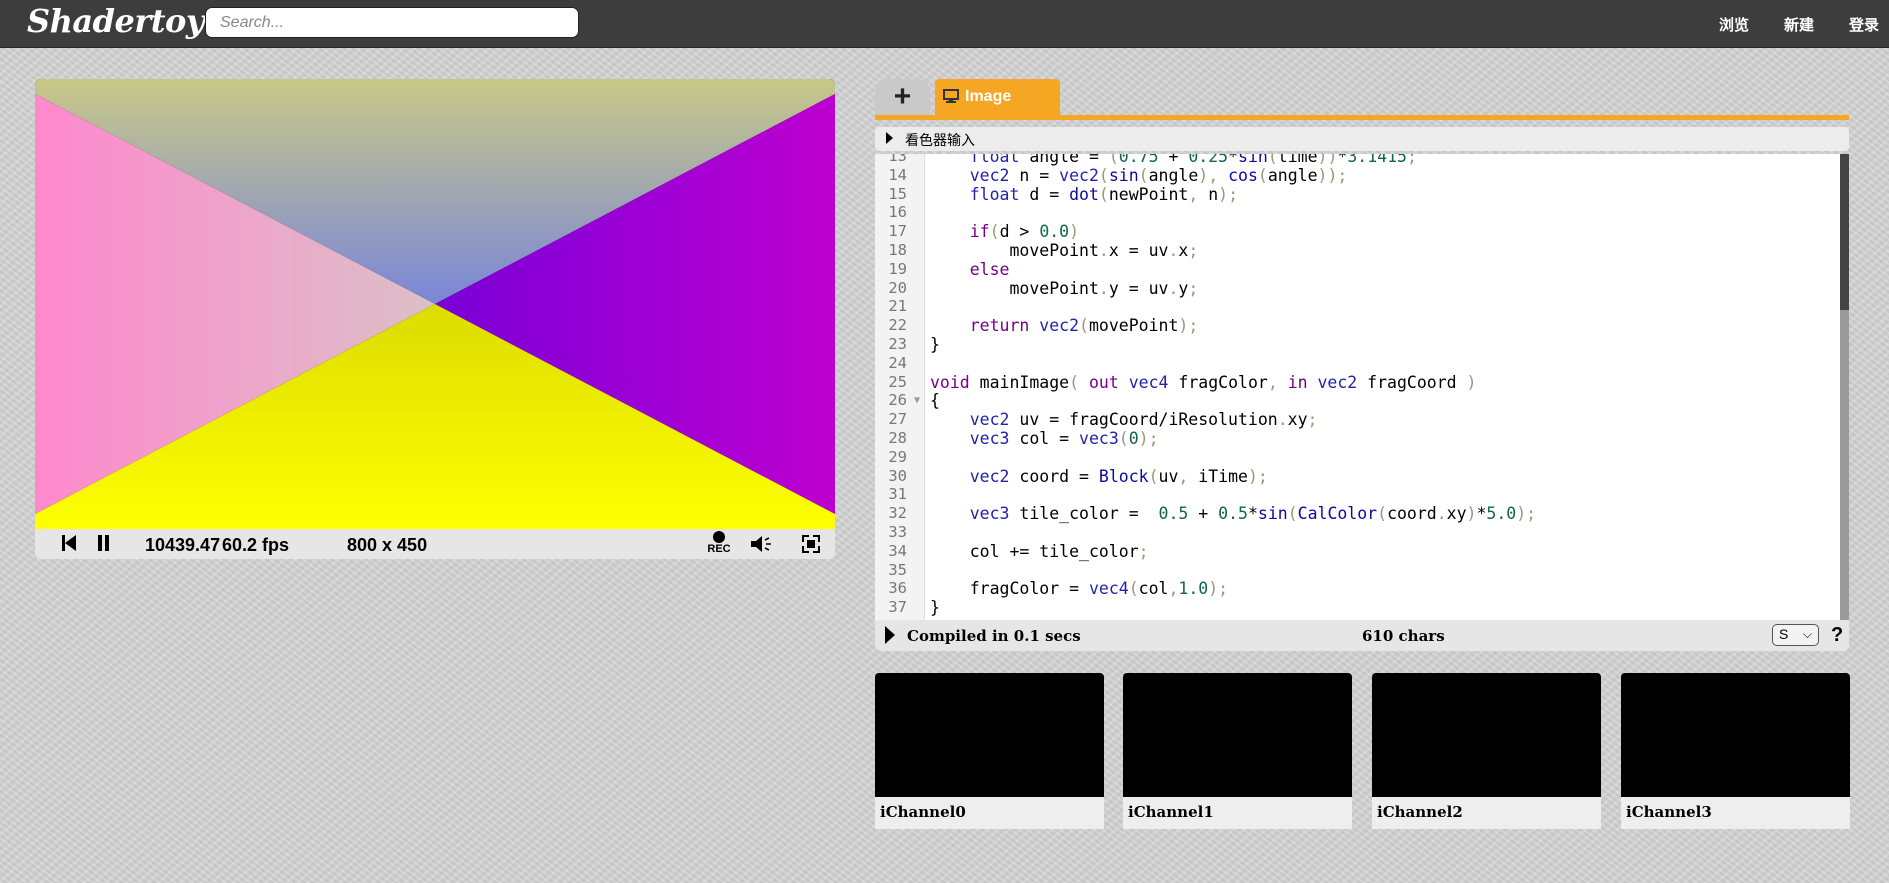 This screenshot has width=1889, height=883. What do you see at coordinates (1143, 420) in the screenshot?
I see `code-line: vec2 uv = fragCoord/iResolution.xy;` at bounding box center [1143, 420].